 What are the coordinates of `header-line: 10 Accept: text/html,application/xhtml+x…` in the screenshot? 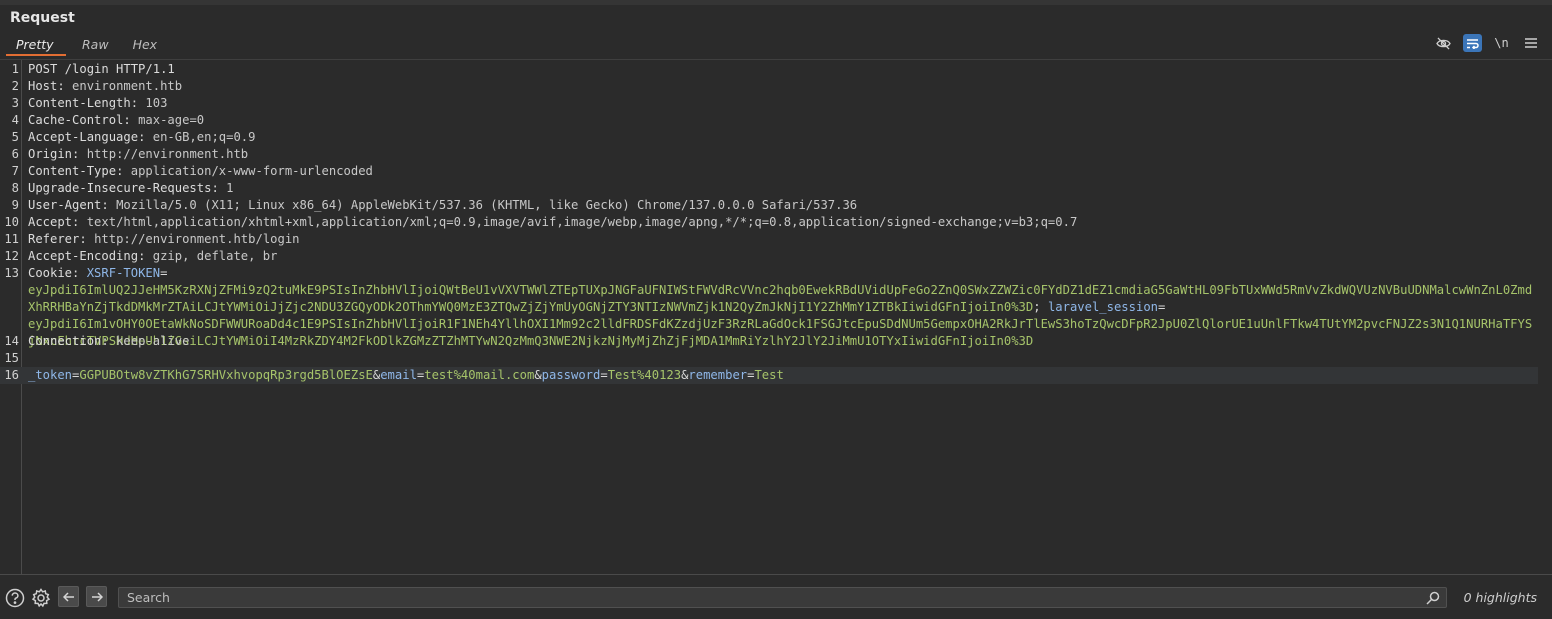 It's located at (776, 222).